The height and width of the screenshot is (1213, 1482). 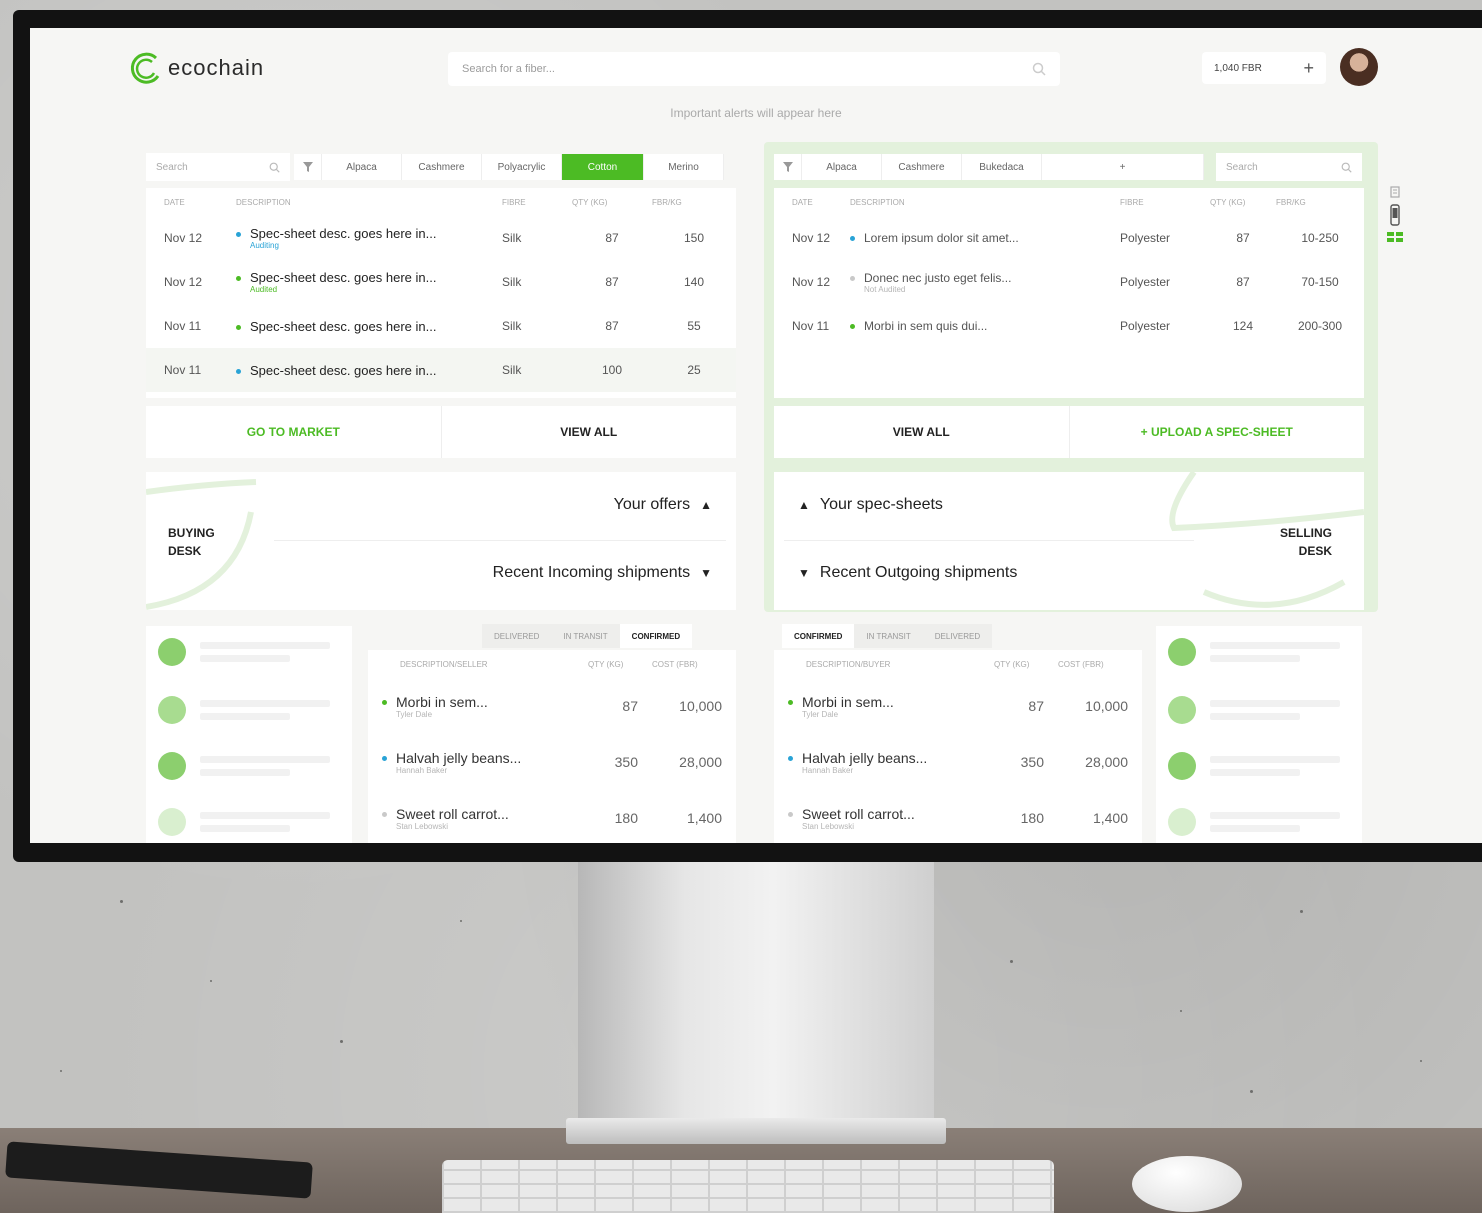 What do you see at coordinates (1308, 68) in the screenshot?
I see `plus-icon: +` at bounding box center [1308, 68].